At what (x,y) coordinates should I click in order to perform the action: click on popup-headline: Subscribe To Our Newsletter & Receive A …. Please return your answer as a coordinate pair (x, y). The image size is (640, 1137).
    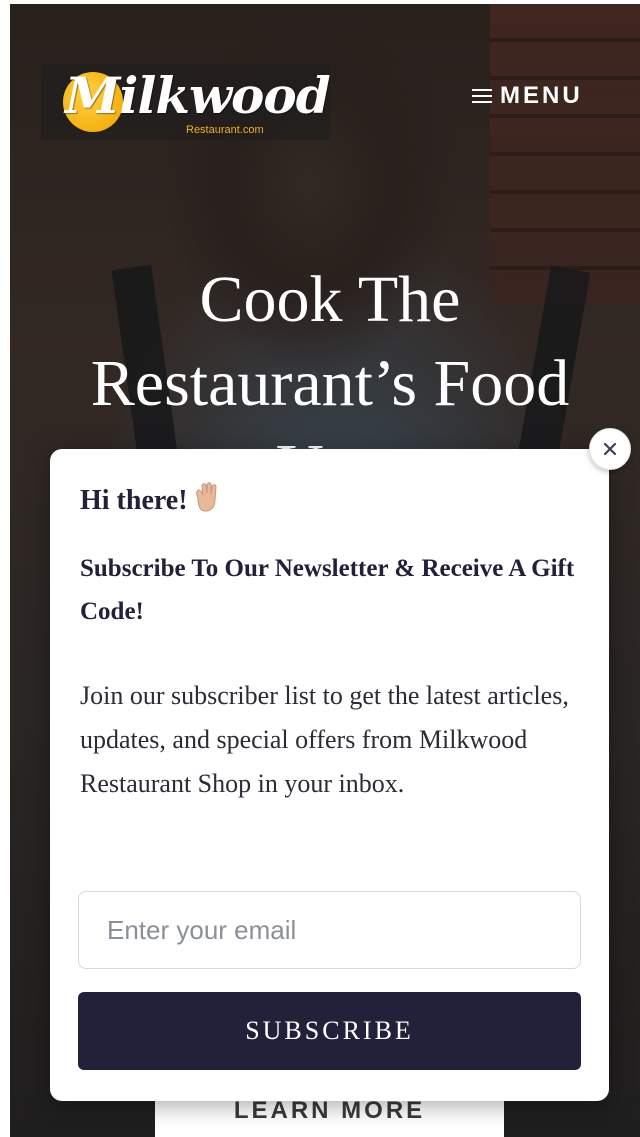
    Looking at the image, I should click on (327, 590).